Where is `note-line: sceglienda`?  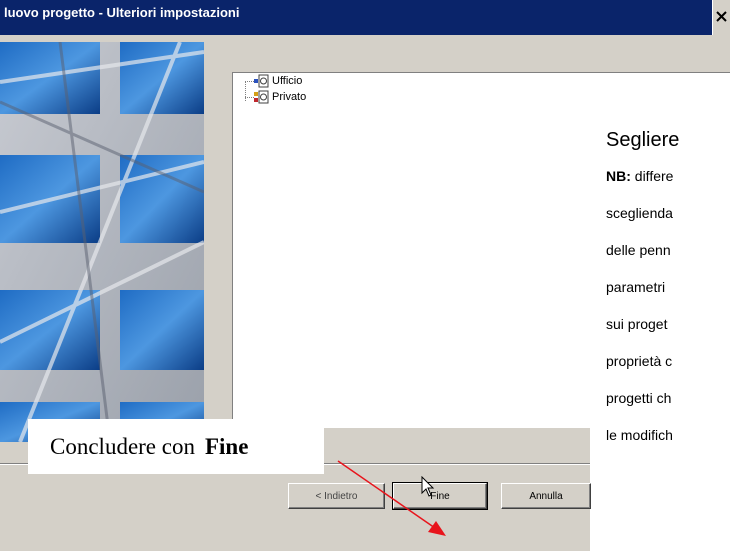 note-line: sceglienda is located at coordinates (639, 213).